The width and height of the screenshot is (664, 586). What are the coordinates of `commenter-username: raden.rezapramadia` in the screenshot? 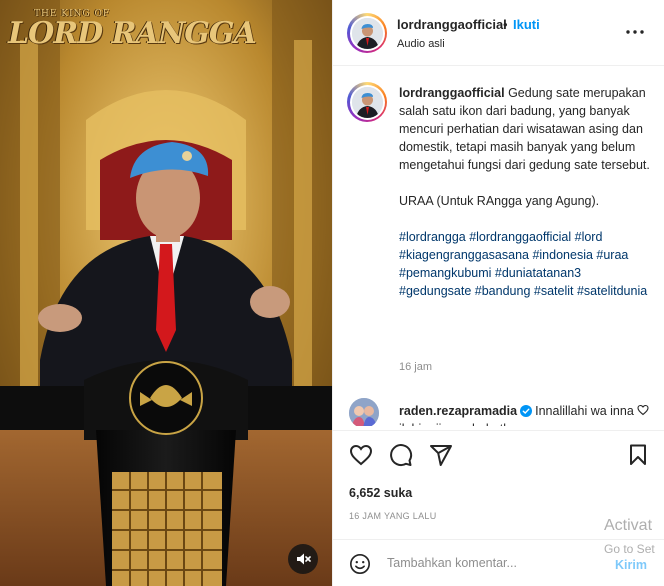 It's located at (458, 411).